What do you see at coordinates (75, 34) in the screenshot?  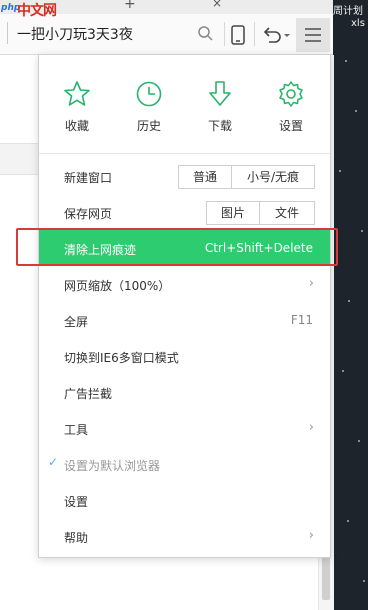 I see `address-bar: 一把小刀玩3天3夜` at bounding box center [75, 34].